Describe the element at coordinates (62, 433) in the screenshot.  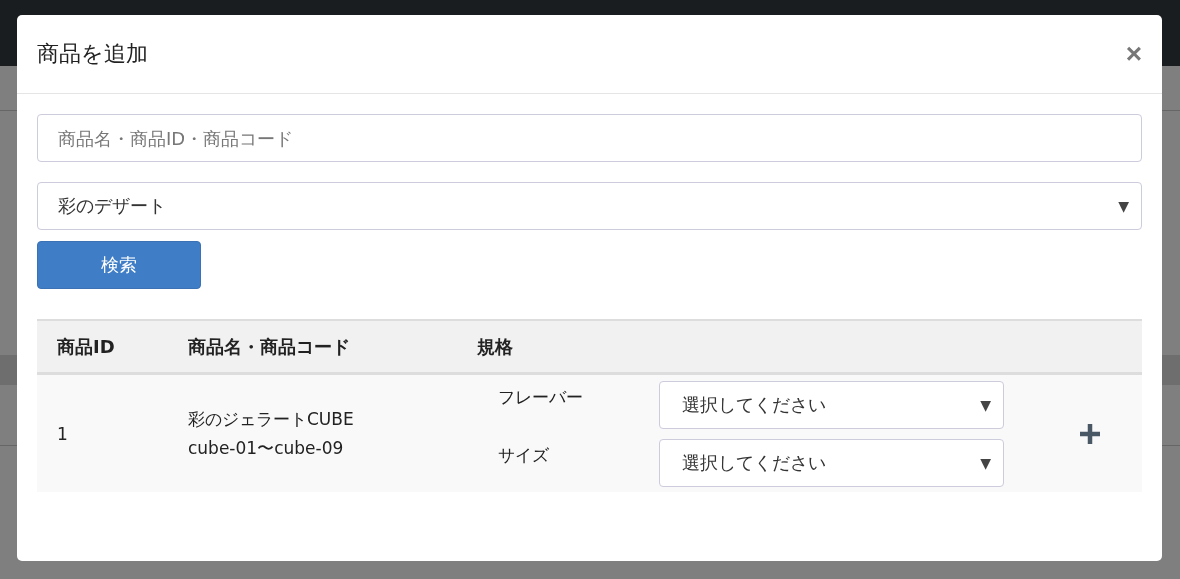
I see `product-id-cell-text: 1` at that location.